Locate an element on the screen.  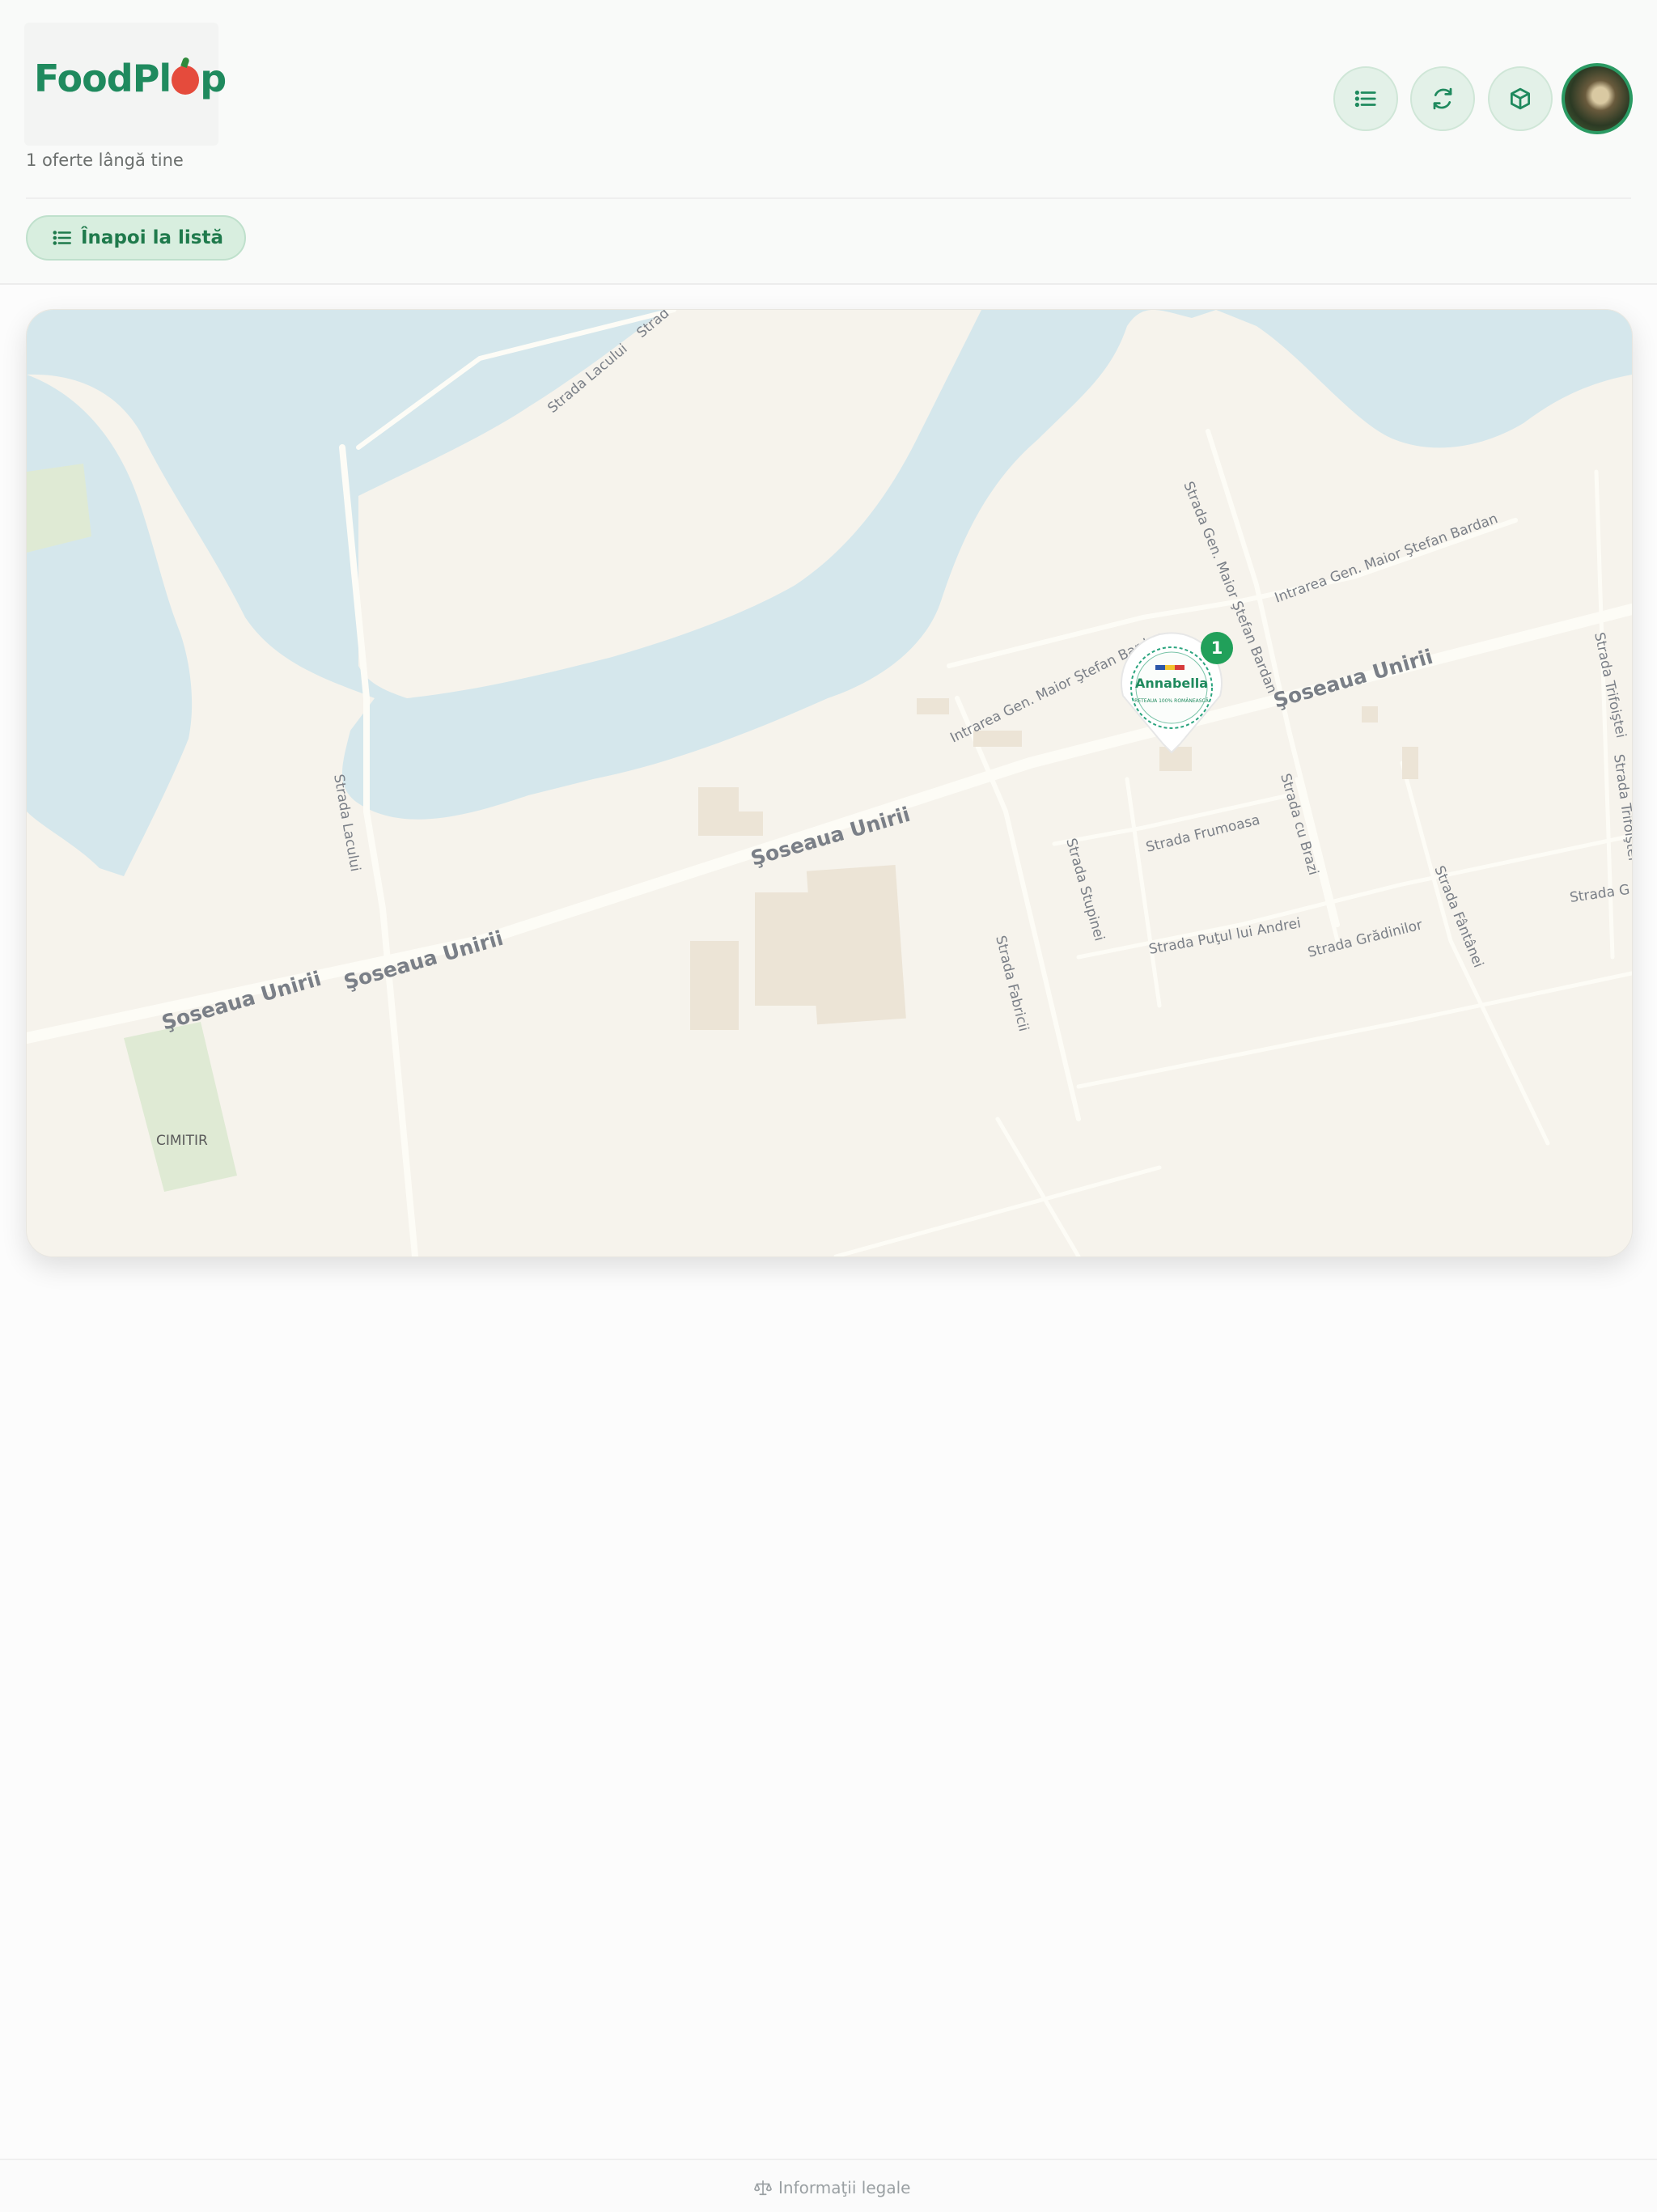
back-to-list-label: Înapoi la listă is located at coordinates (152, 237).